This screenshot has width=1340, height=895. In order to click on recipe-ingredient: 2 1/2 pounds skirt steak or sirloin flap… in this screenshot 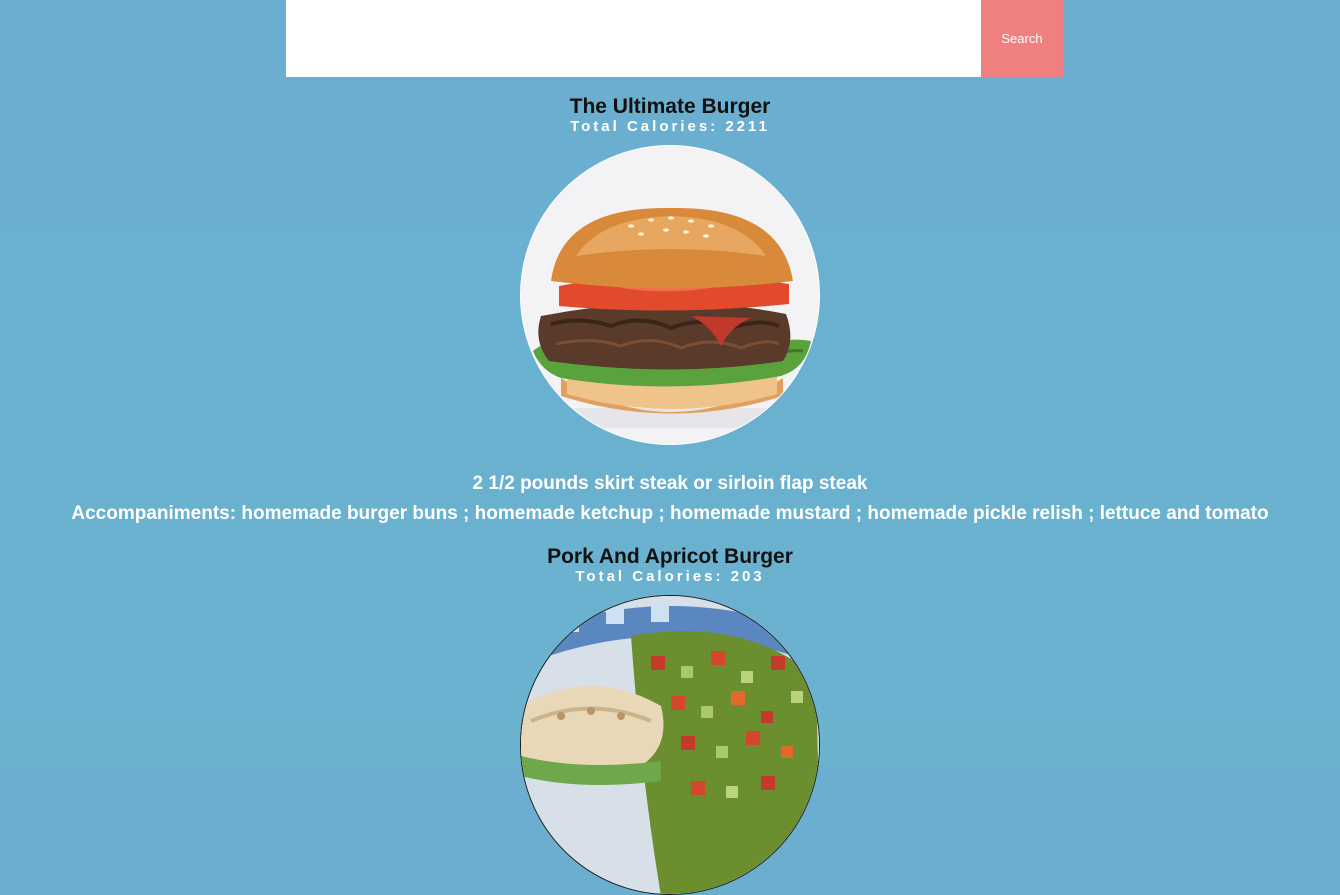, I will do `click(670, 483)`.